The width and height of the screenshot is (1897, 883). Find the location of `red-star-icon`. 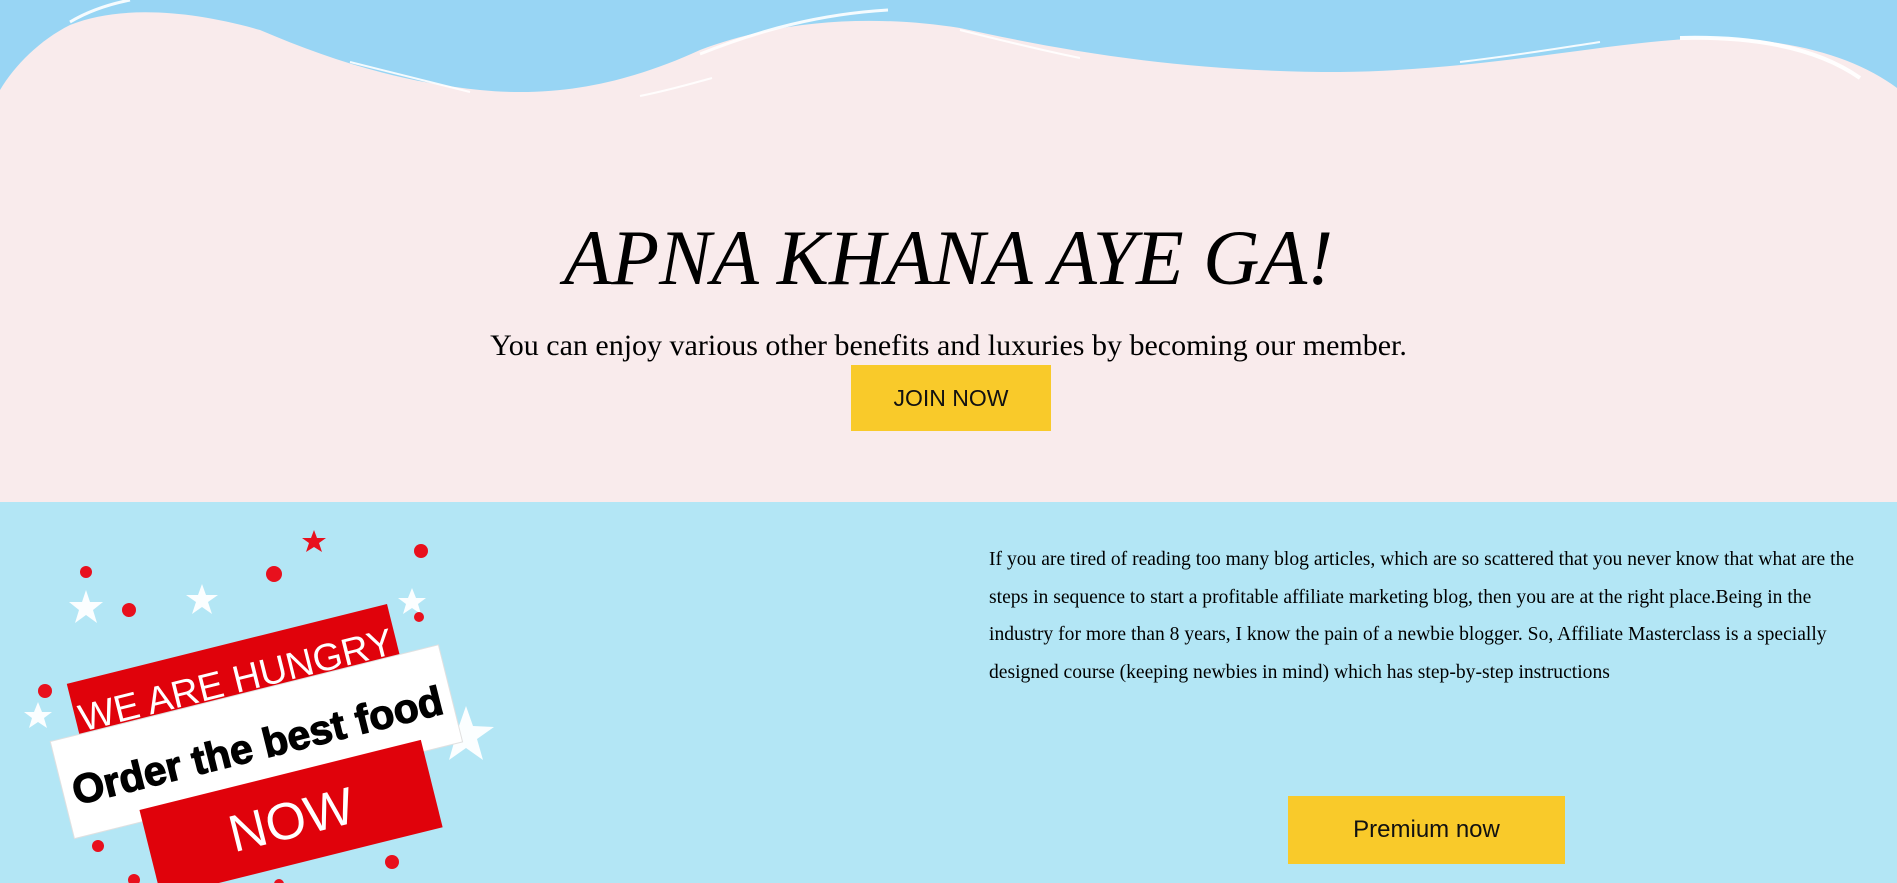

red-star-icon is located at coordinates (314, 541).